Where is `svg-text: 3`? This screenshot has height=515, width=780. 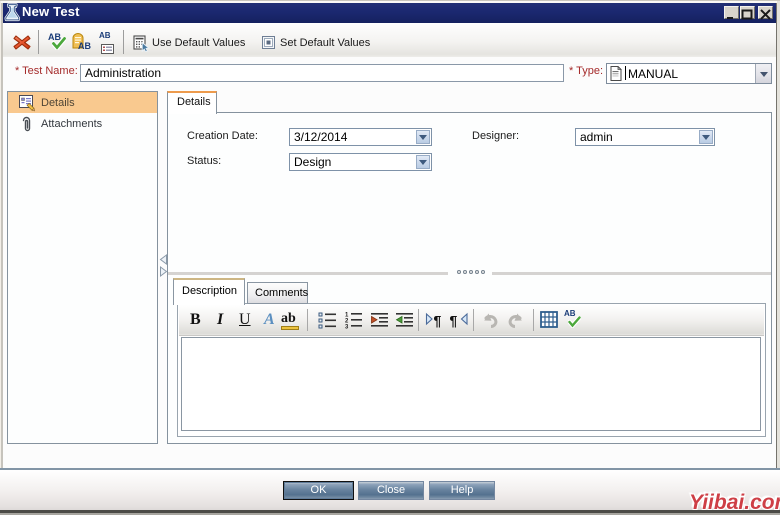
svg-text: 3 is located at coordinates (347, 327).